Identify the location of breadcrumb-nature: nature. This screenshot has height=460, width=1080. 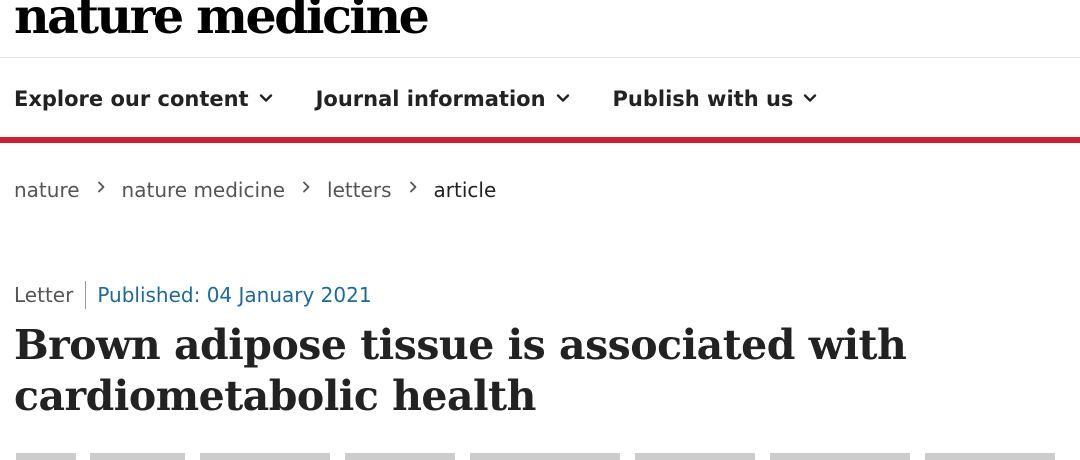
(47, 190).